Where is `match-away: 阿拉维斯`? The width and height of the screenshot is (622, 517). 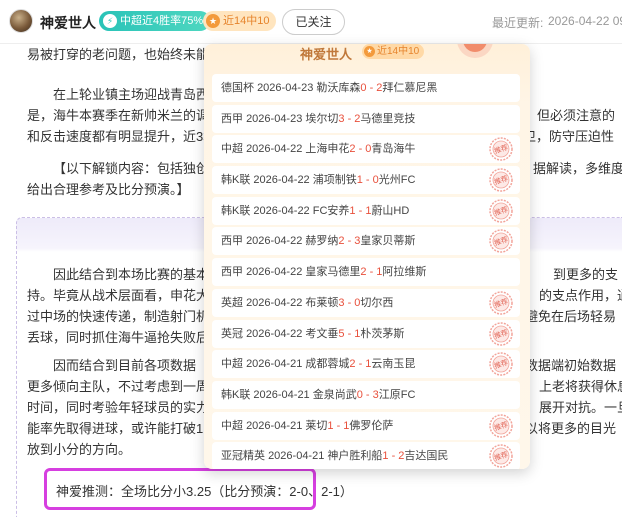
match-away: 阿拉维斯 is located at coordinates (404, 272).